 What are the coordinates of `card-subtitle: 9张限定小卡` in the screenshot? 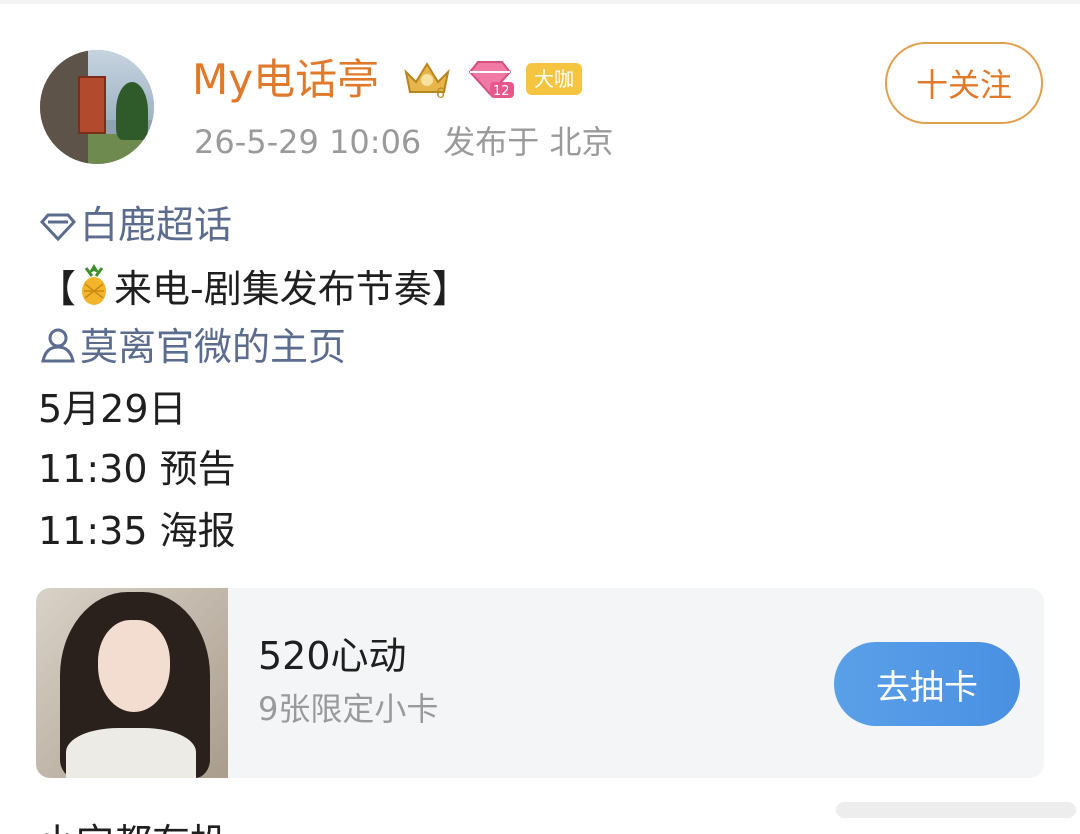 It's located at (348, 709).